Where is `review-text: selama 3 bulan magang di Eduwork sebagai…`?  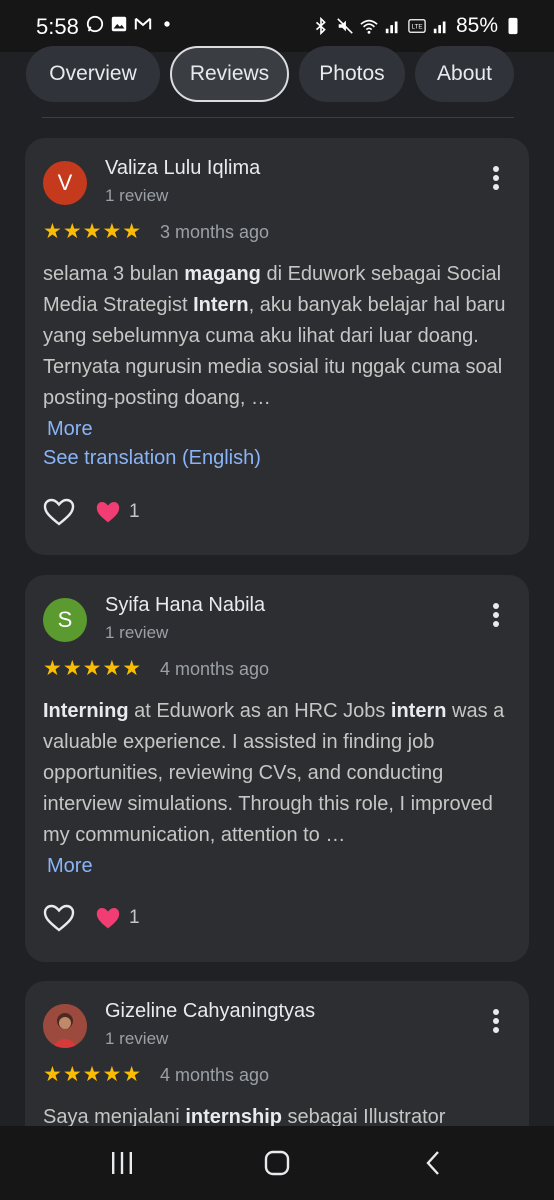 review-text: selama 3 bulan magang di Eduwork sebagai… is located at coordinates (281, 352).